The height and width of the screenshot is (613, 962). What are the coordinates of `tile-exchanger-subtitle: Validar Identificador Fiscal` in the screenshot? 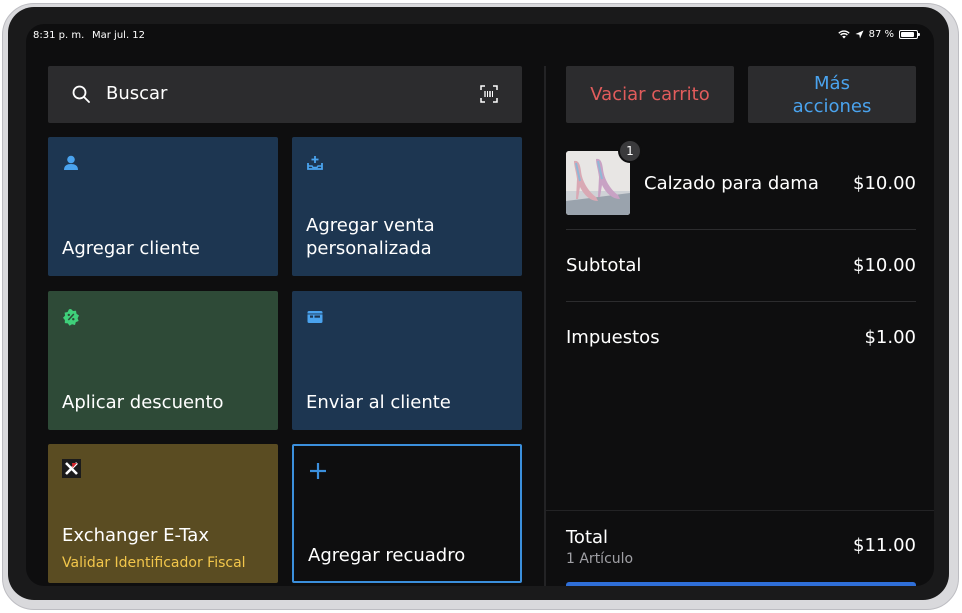 It's located at (154, 563).